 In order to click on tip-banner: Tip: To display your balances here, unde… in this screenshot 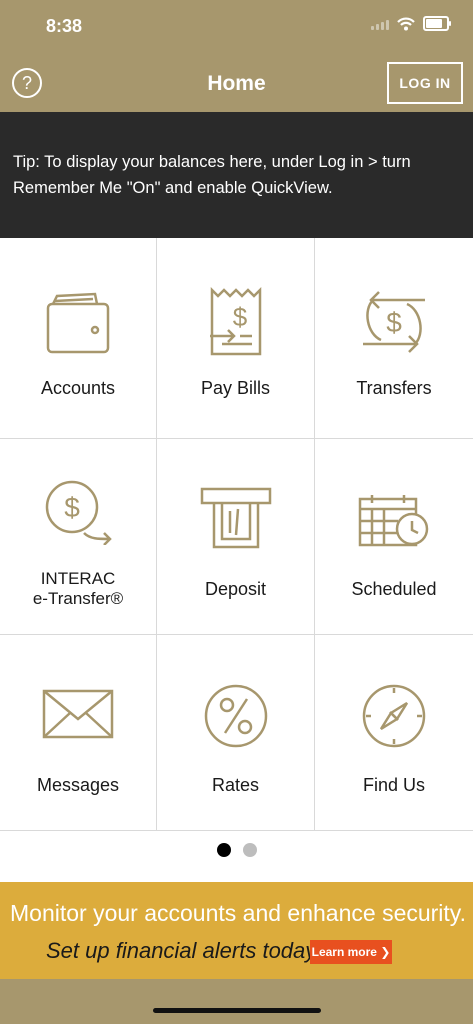, I will do `click(236, 175)`.